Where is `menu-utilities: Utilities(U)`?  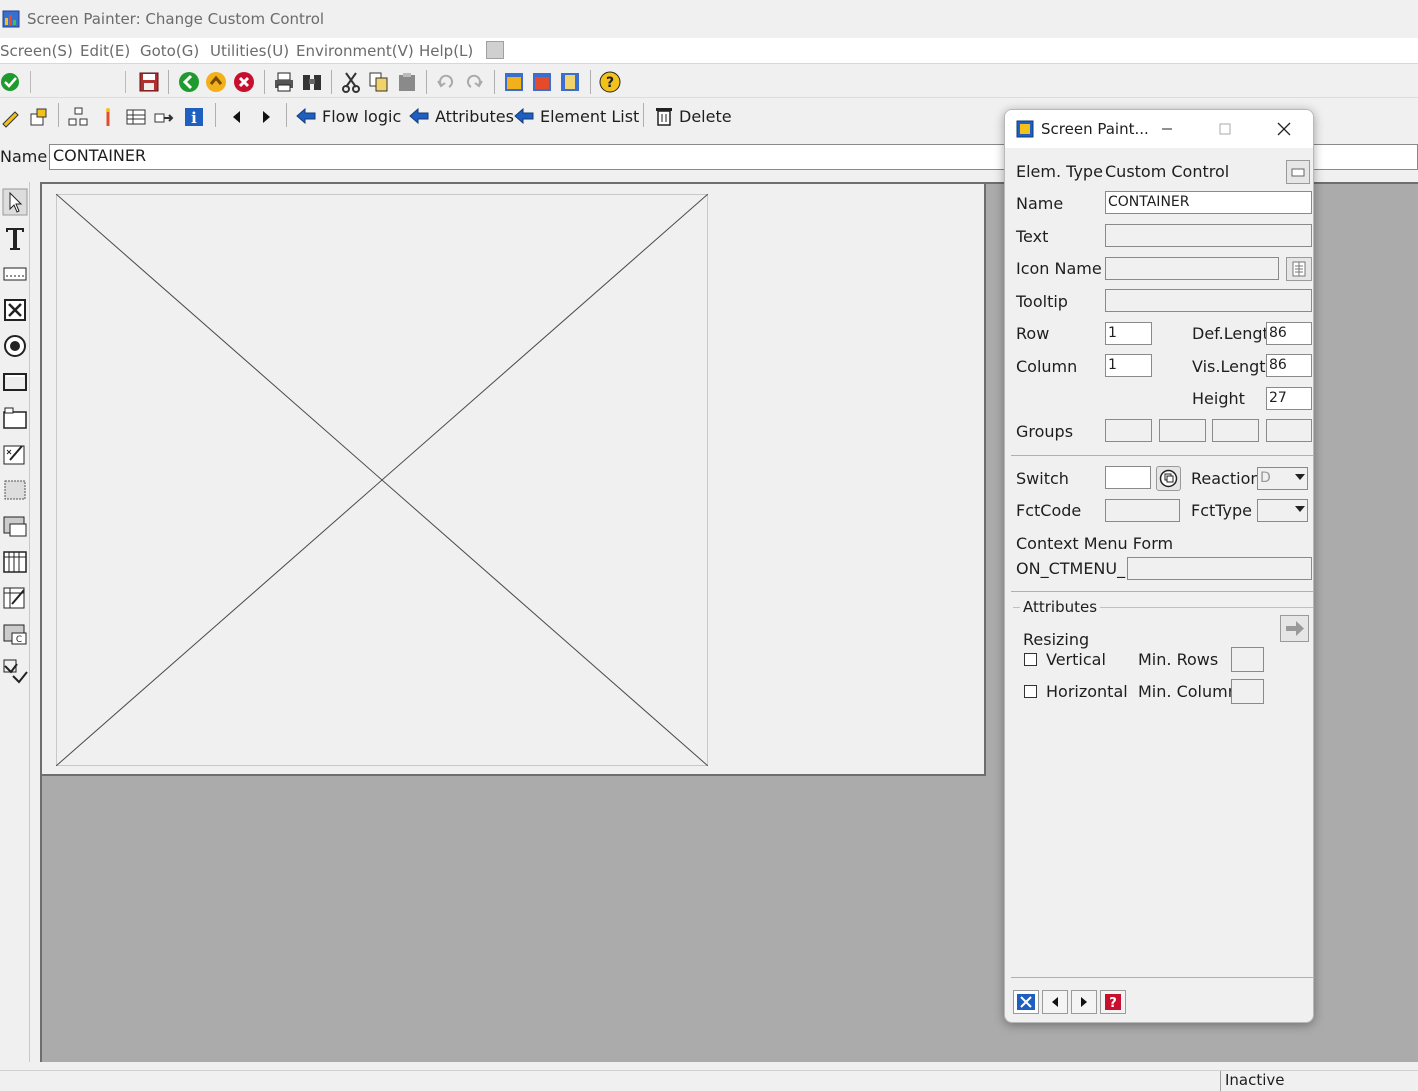
menu-utilities: Utilities(U) is located at coordinates (249, 51).